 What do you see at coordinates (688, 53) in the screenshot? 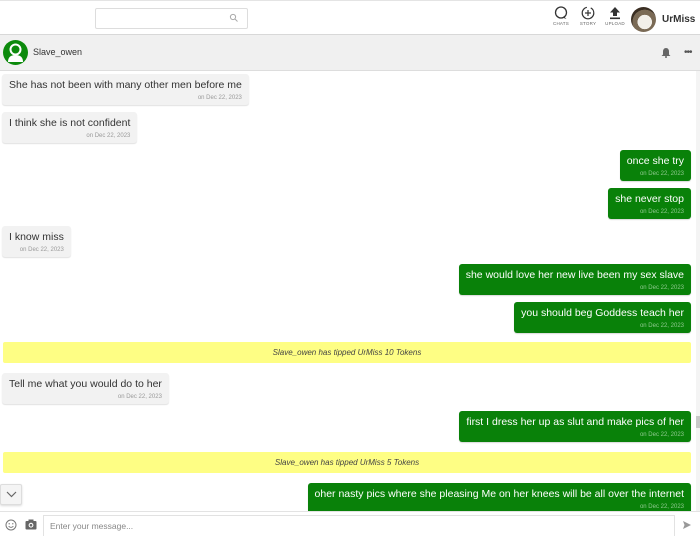
I see `more-options-icon: •••` at bounding box center [688, 53].